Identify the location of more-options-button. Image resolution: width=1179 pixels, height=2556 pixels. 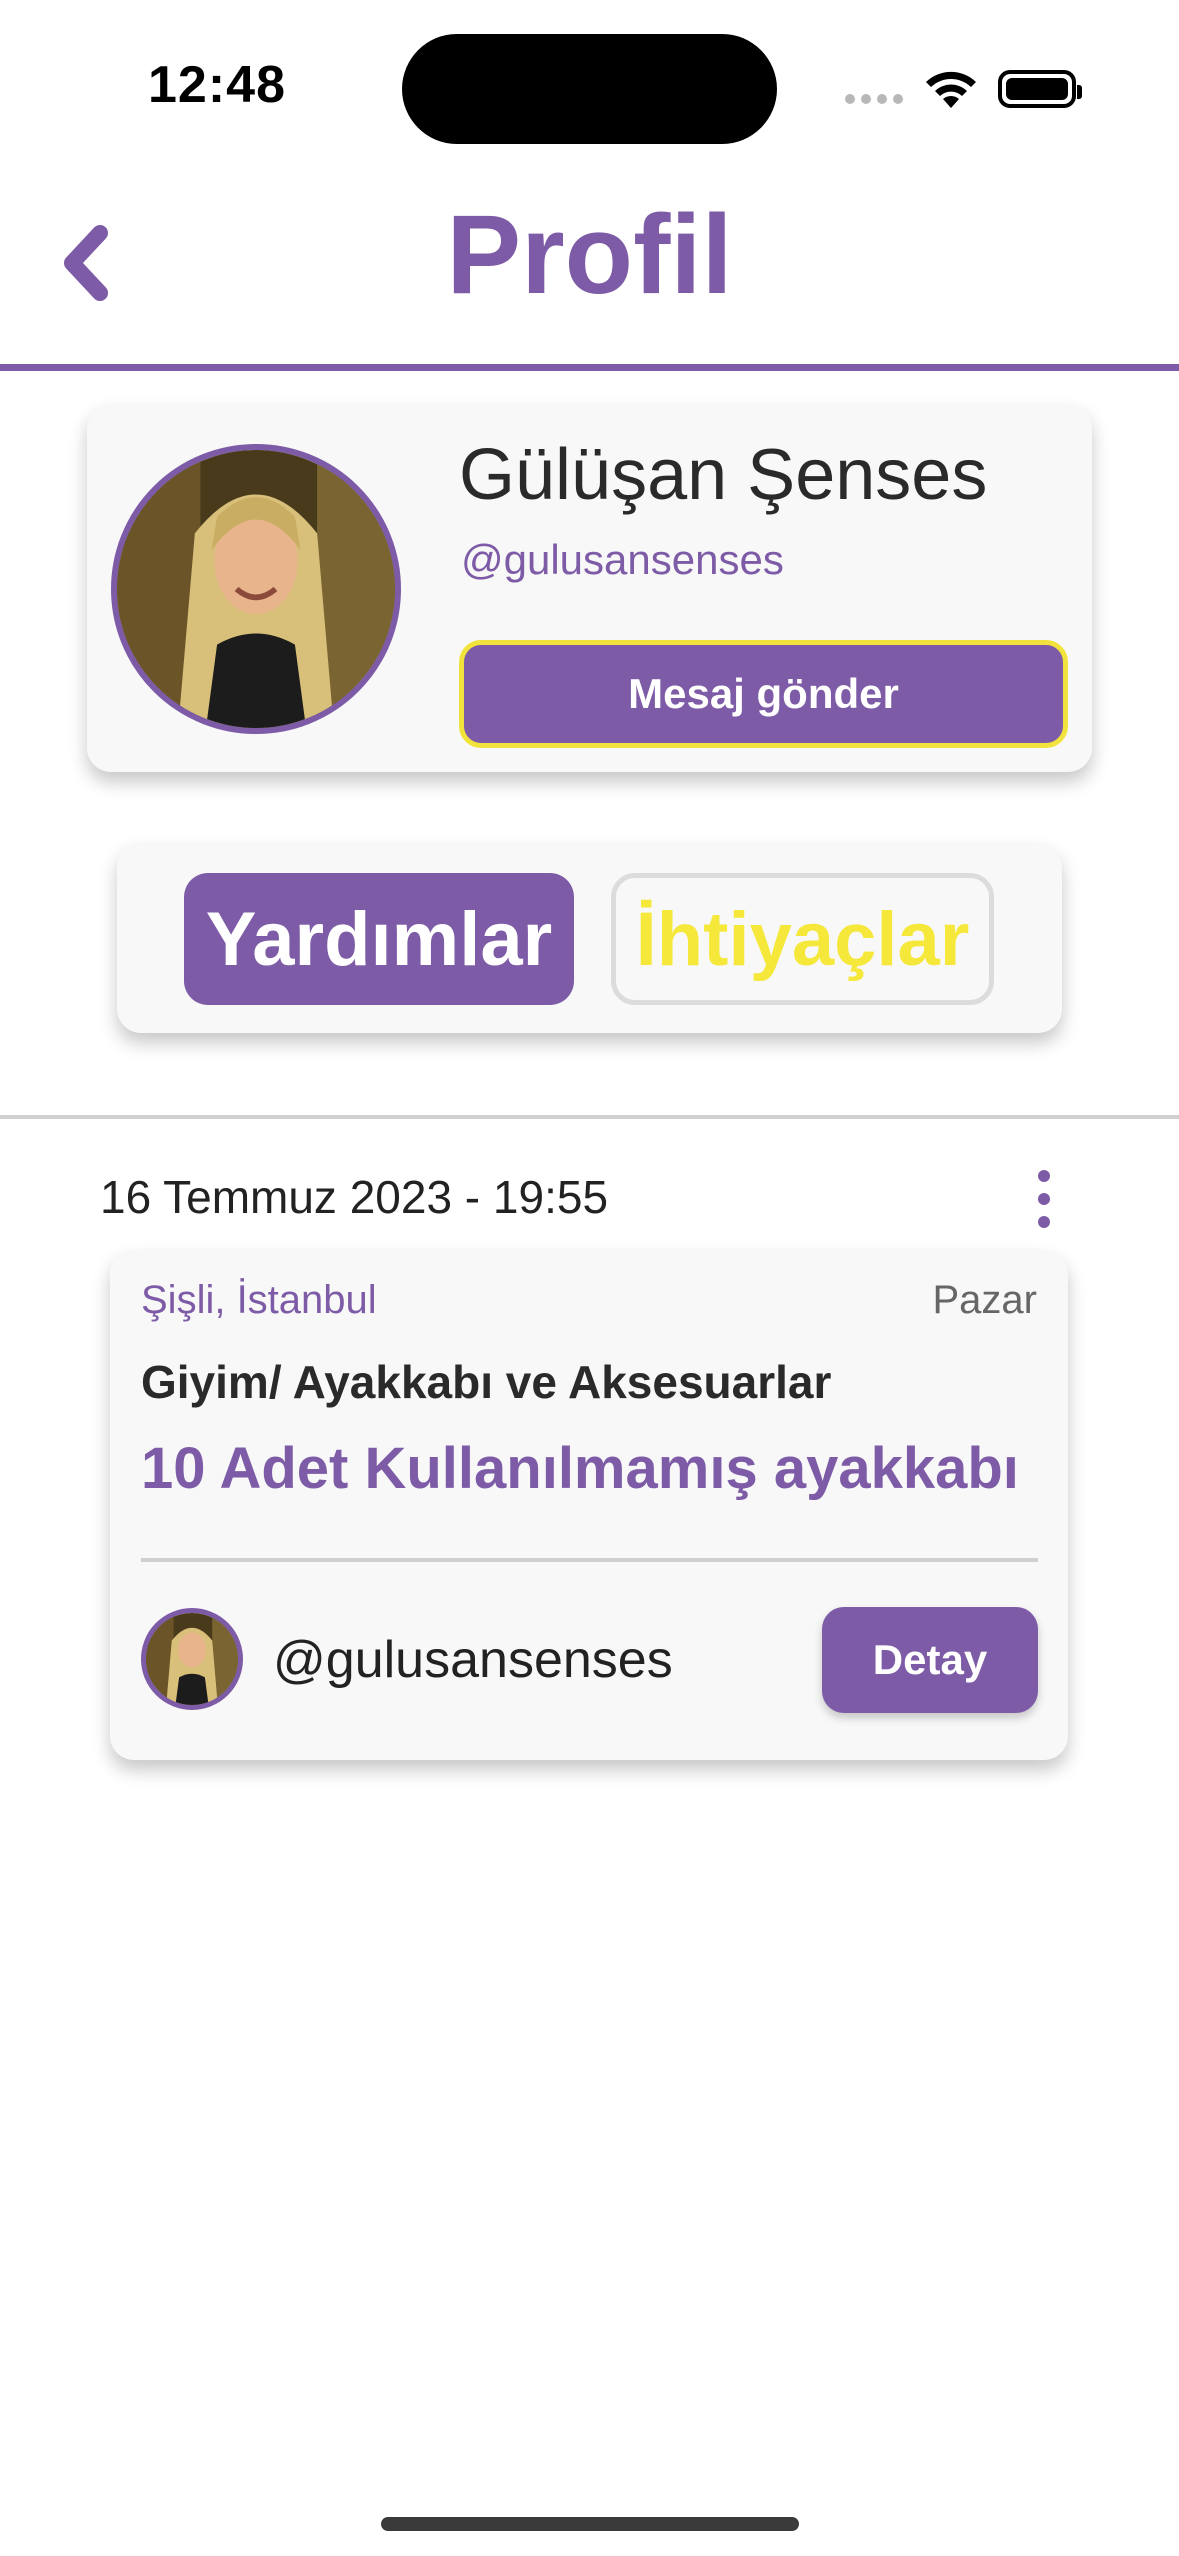
(1044, 1199).